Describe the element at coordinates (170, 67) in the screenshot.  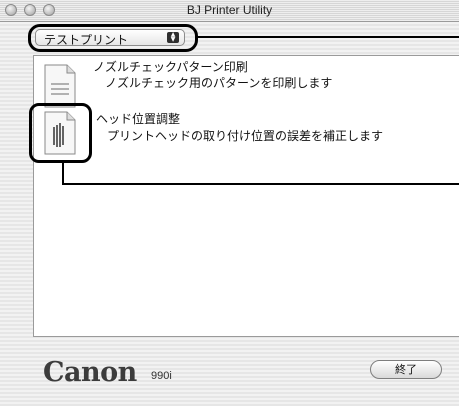
I see `list-item-title: ノズルチェックパターン印刷` at that location.